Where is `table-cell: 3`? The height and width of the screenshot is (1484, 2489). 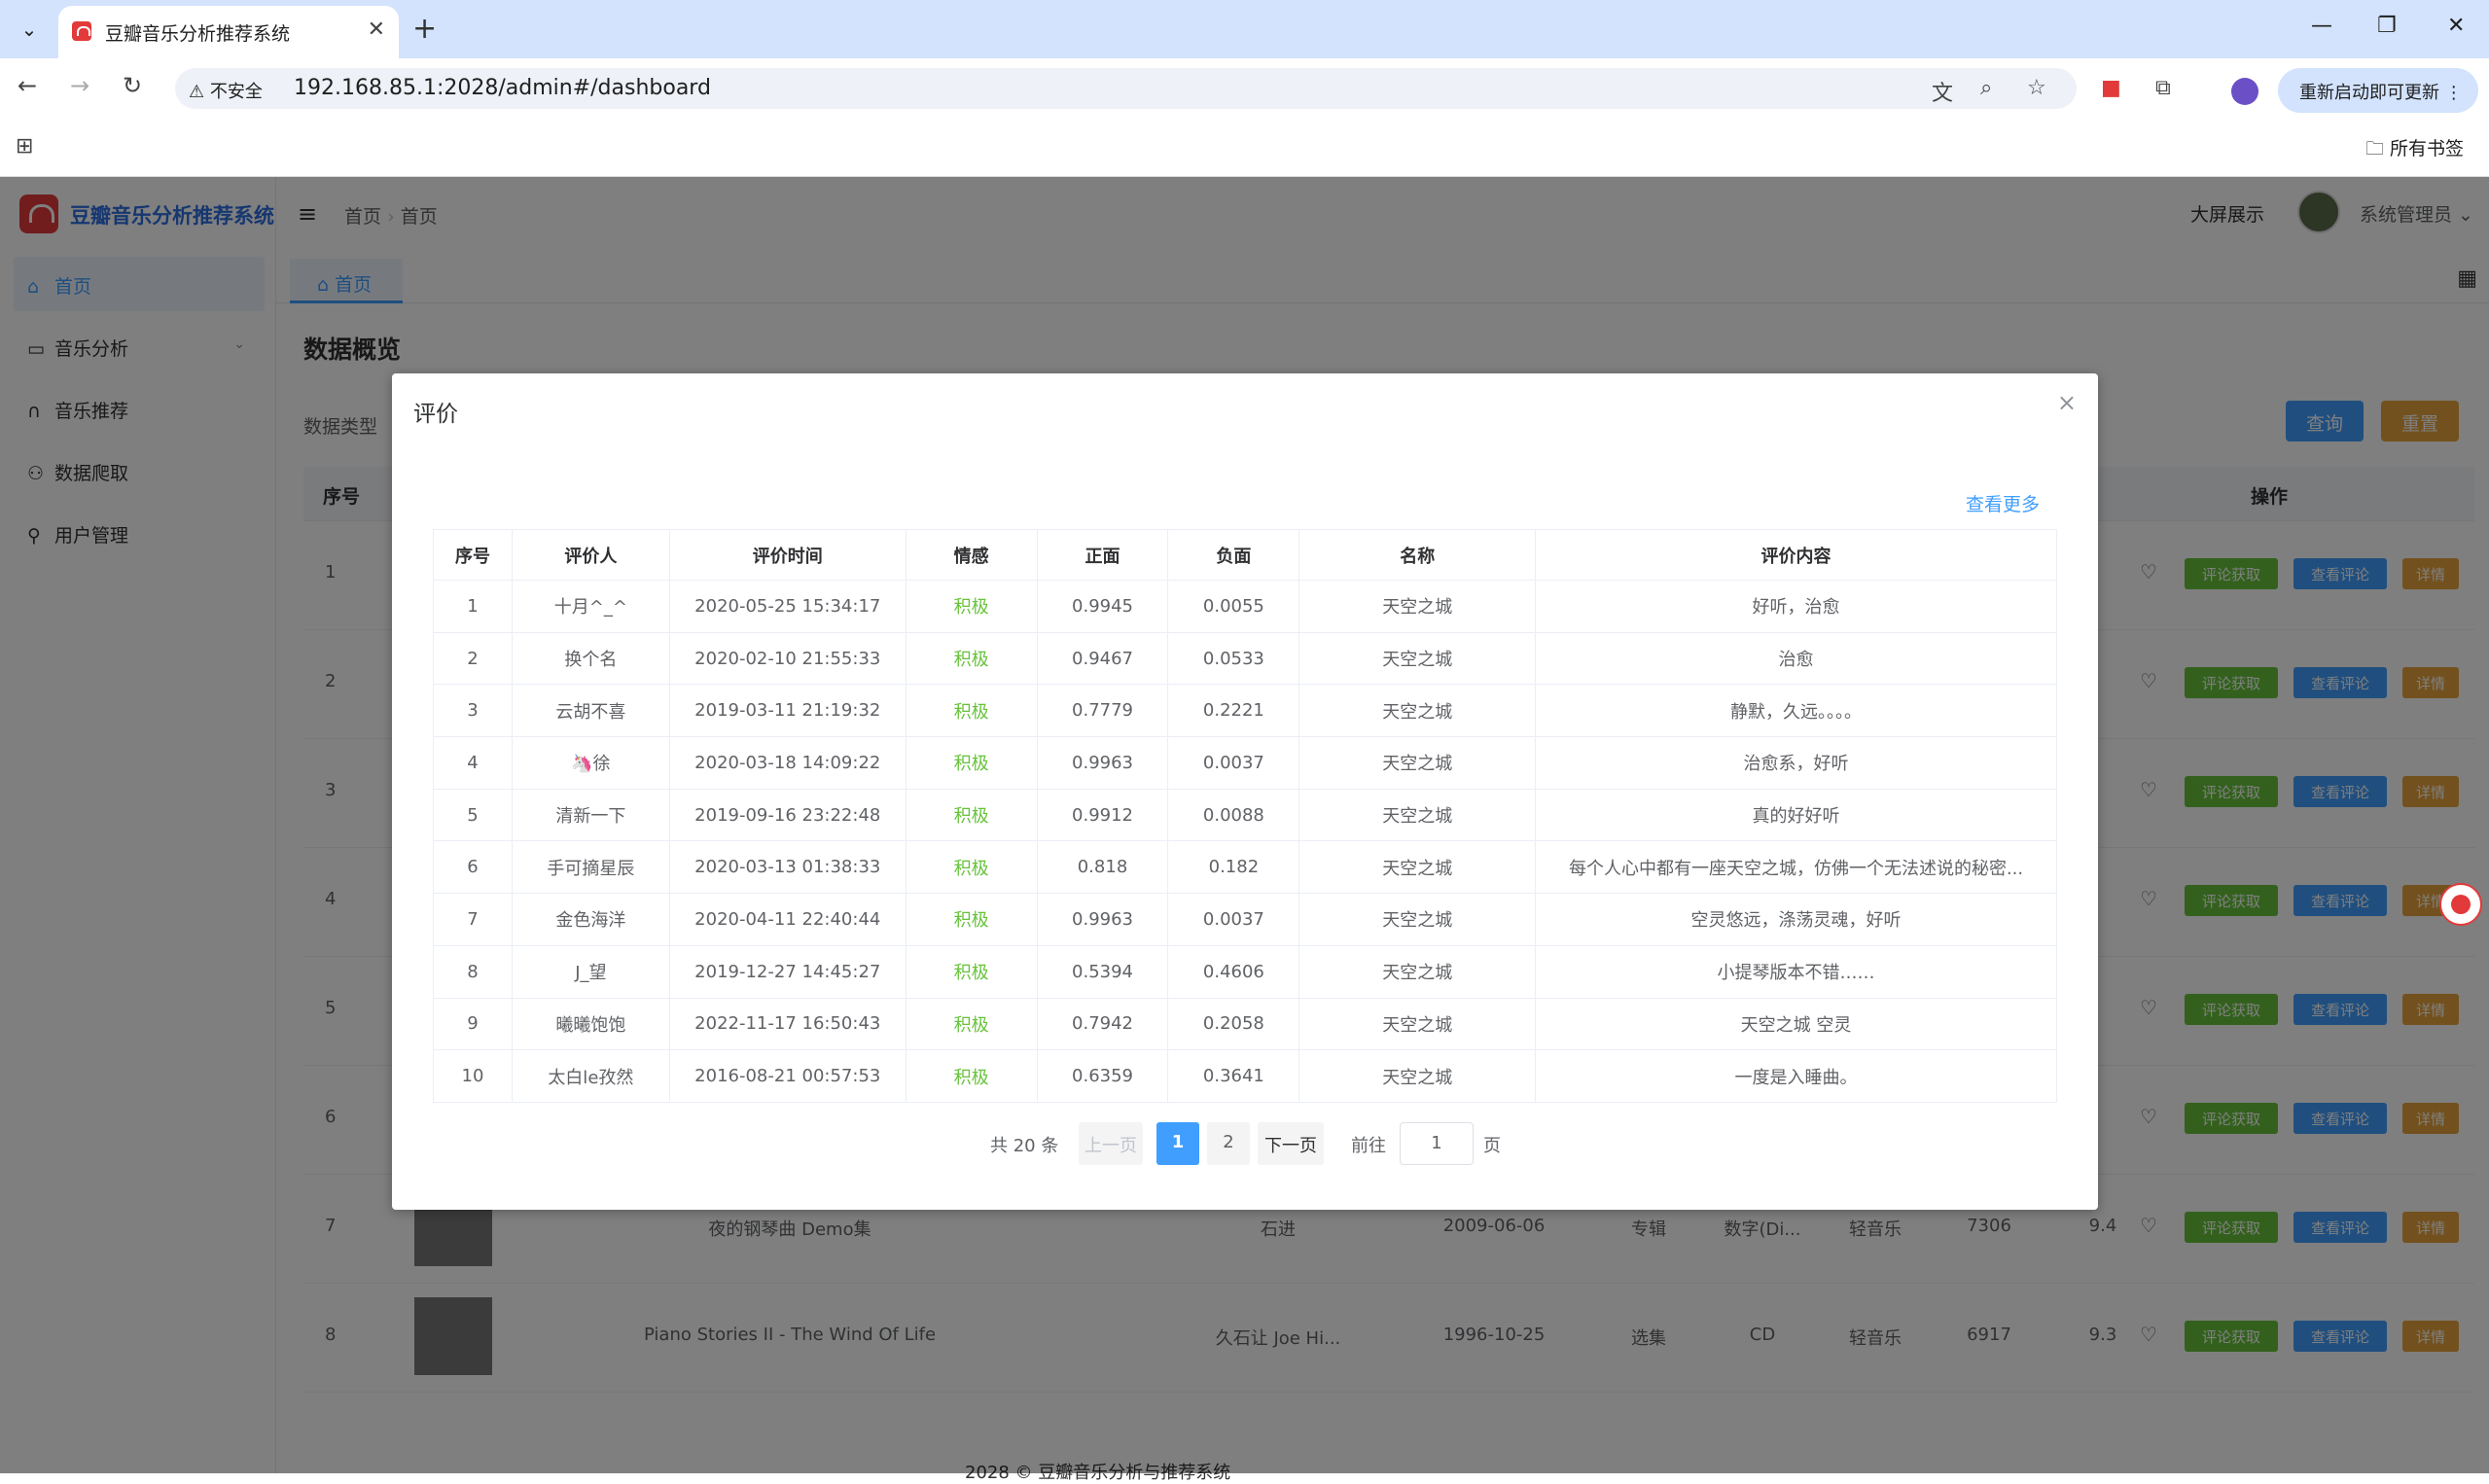 table-cell: 3 is located at coordinates (473, 711).